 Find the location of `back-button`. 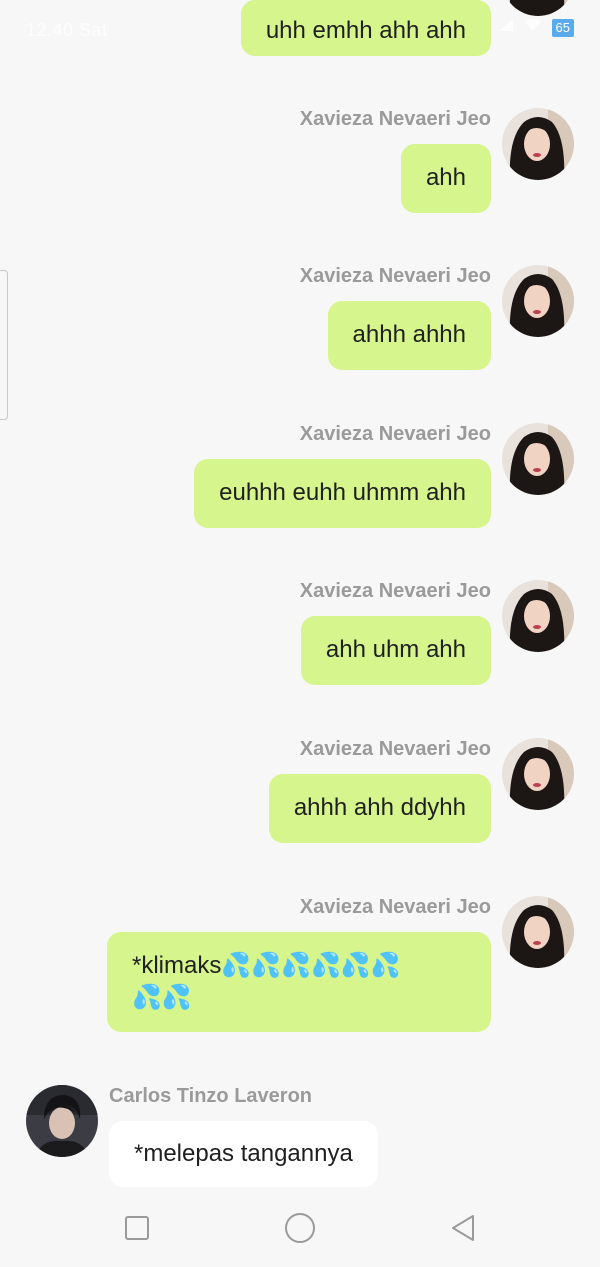

back-button is located at coordinates (463, 1228).